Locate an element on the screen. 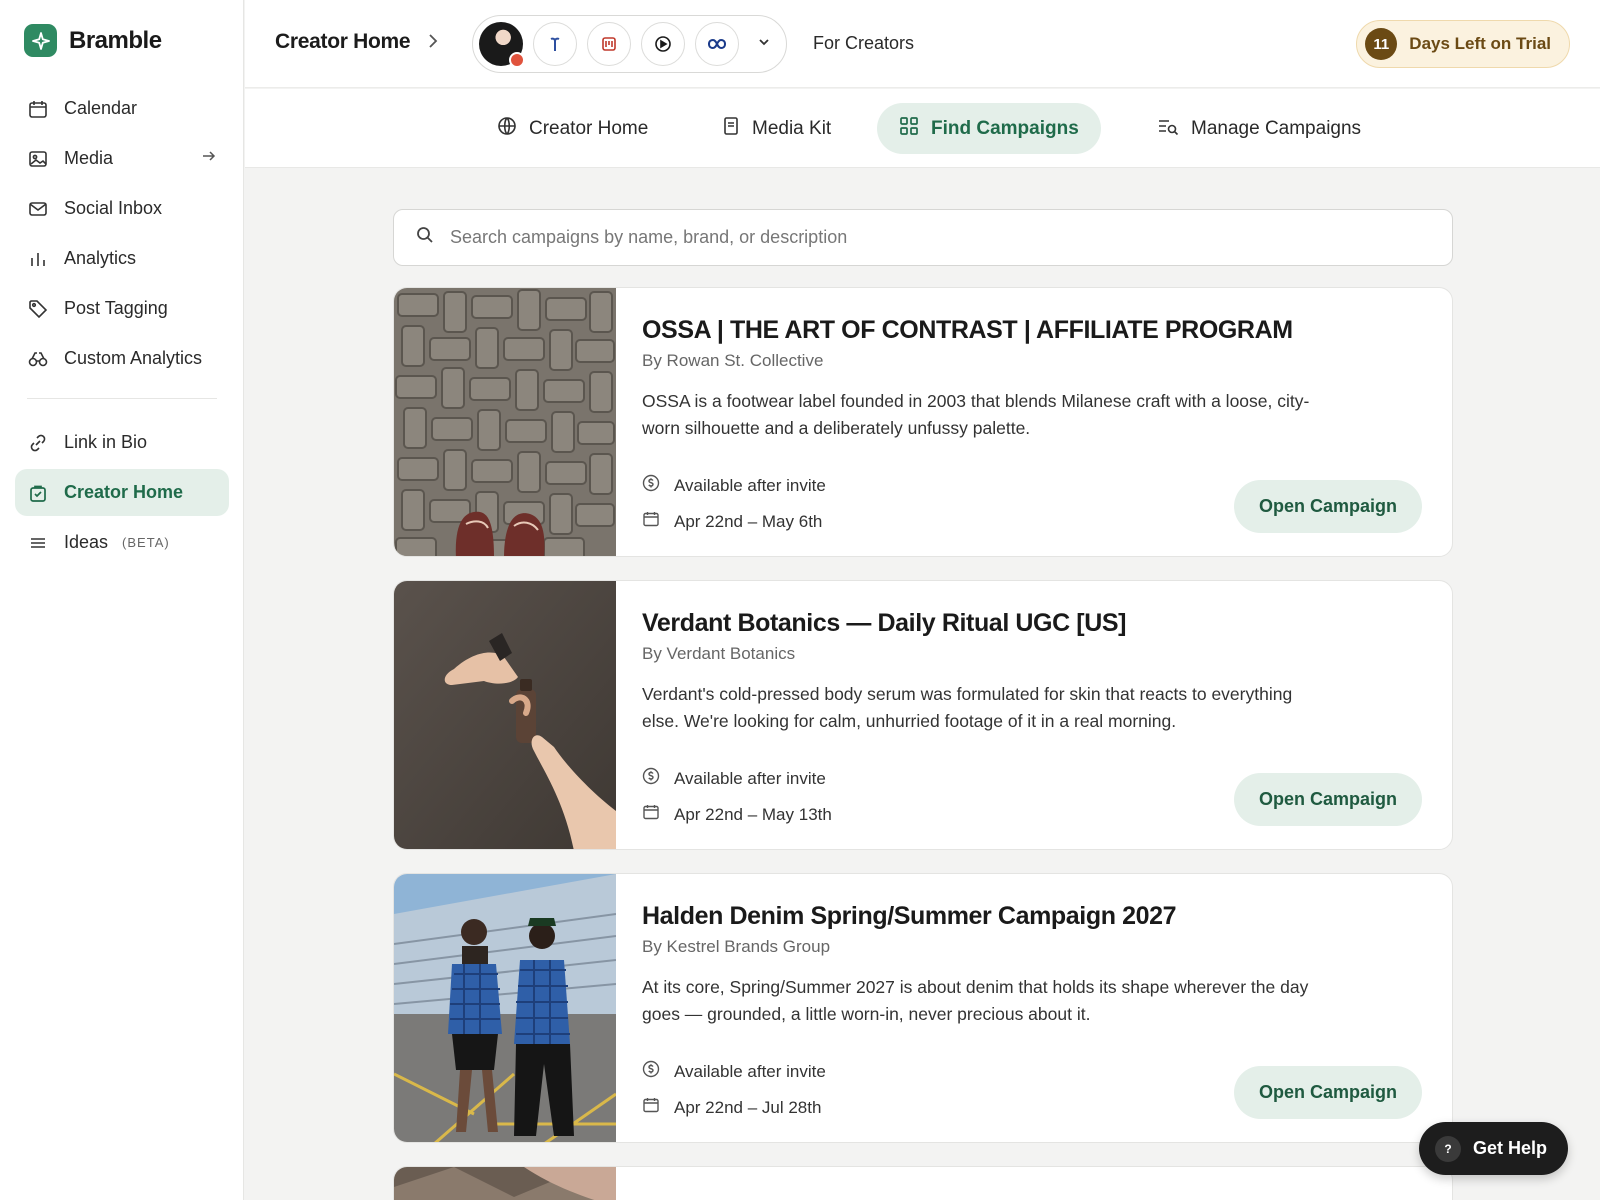  sidebar-item-label: Ideas is located at coordinates (86, 542).